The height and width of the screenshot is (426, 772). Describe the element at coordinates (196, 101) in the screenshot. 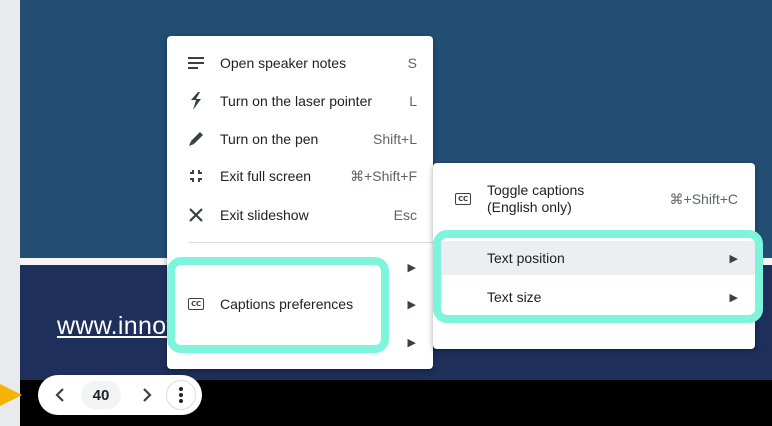

I see `laser-pointer-icon` at that location.